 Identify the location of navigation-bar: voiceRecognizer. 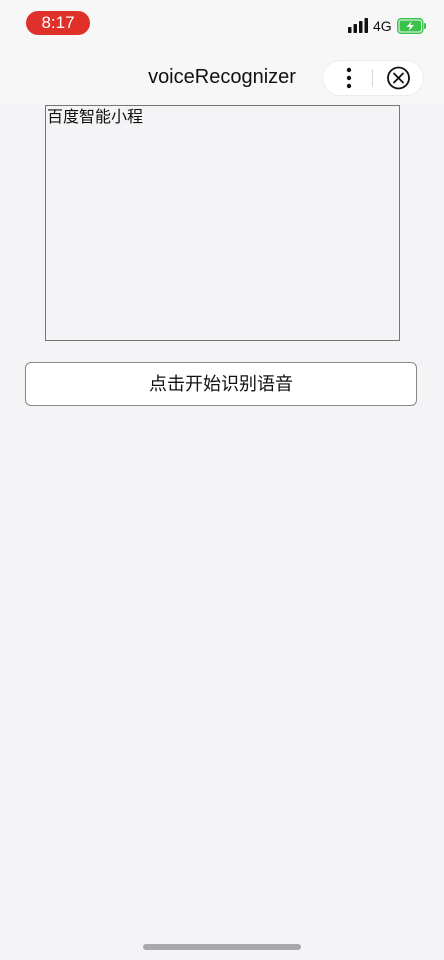
(222, 76).